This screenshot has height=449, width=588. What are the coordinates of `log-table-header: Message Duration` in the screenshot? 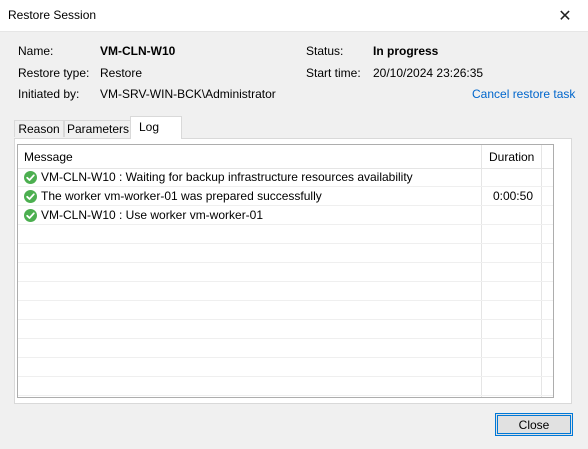 It's located at (285, 157).